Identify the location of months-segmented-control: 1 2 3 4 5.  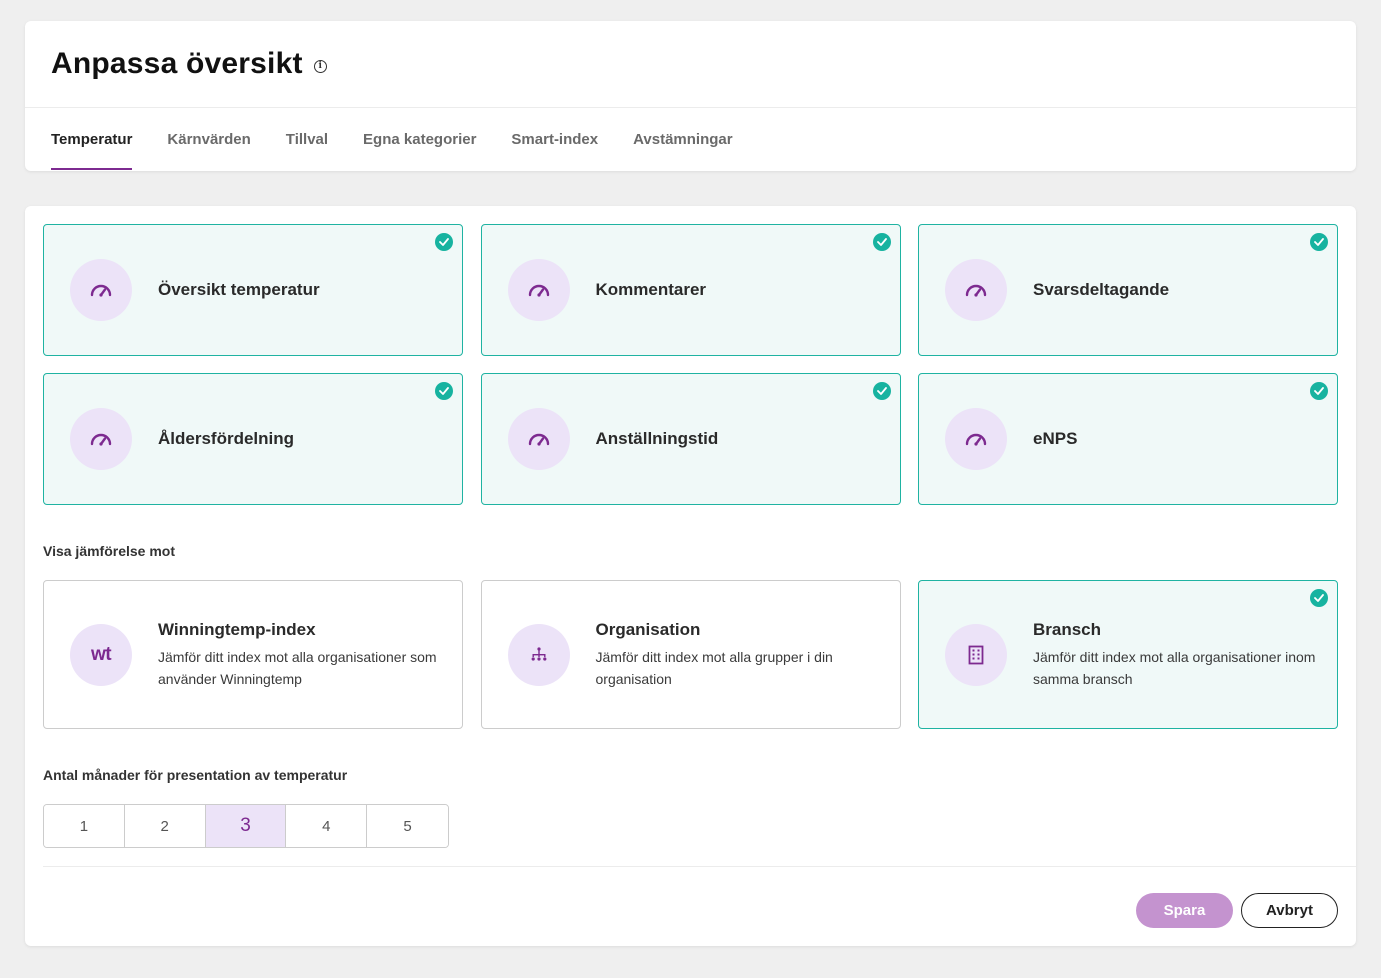
(246, 826).